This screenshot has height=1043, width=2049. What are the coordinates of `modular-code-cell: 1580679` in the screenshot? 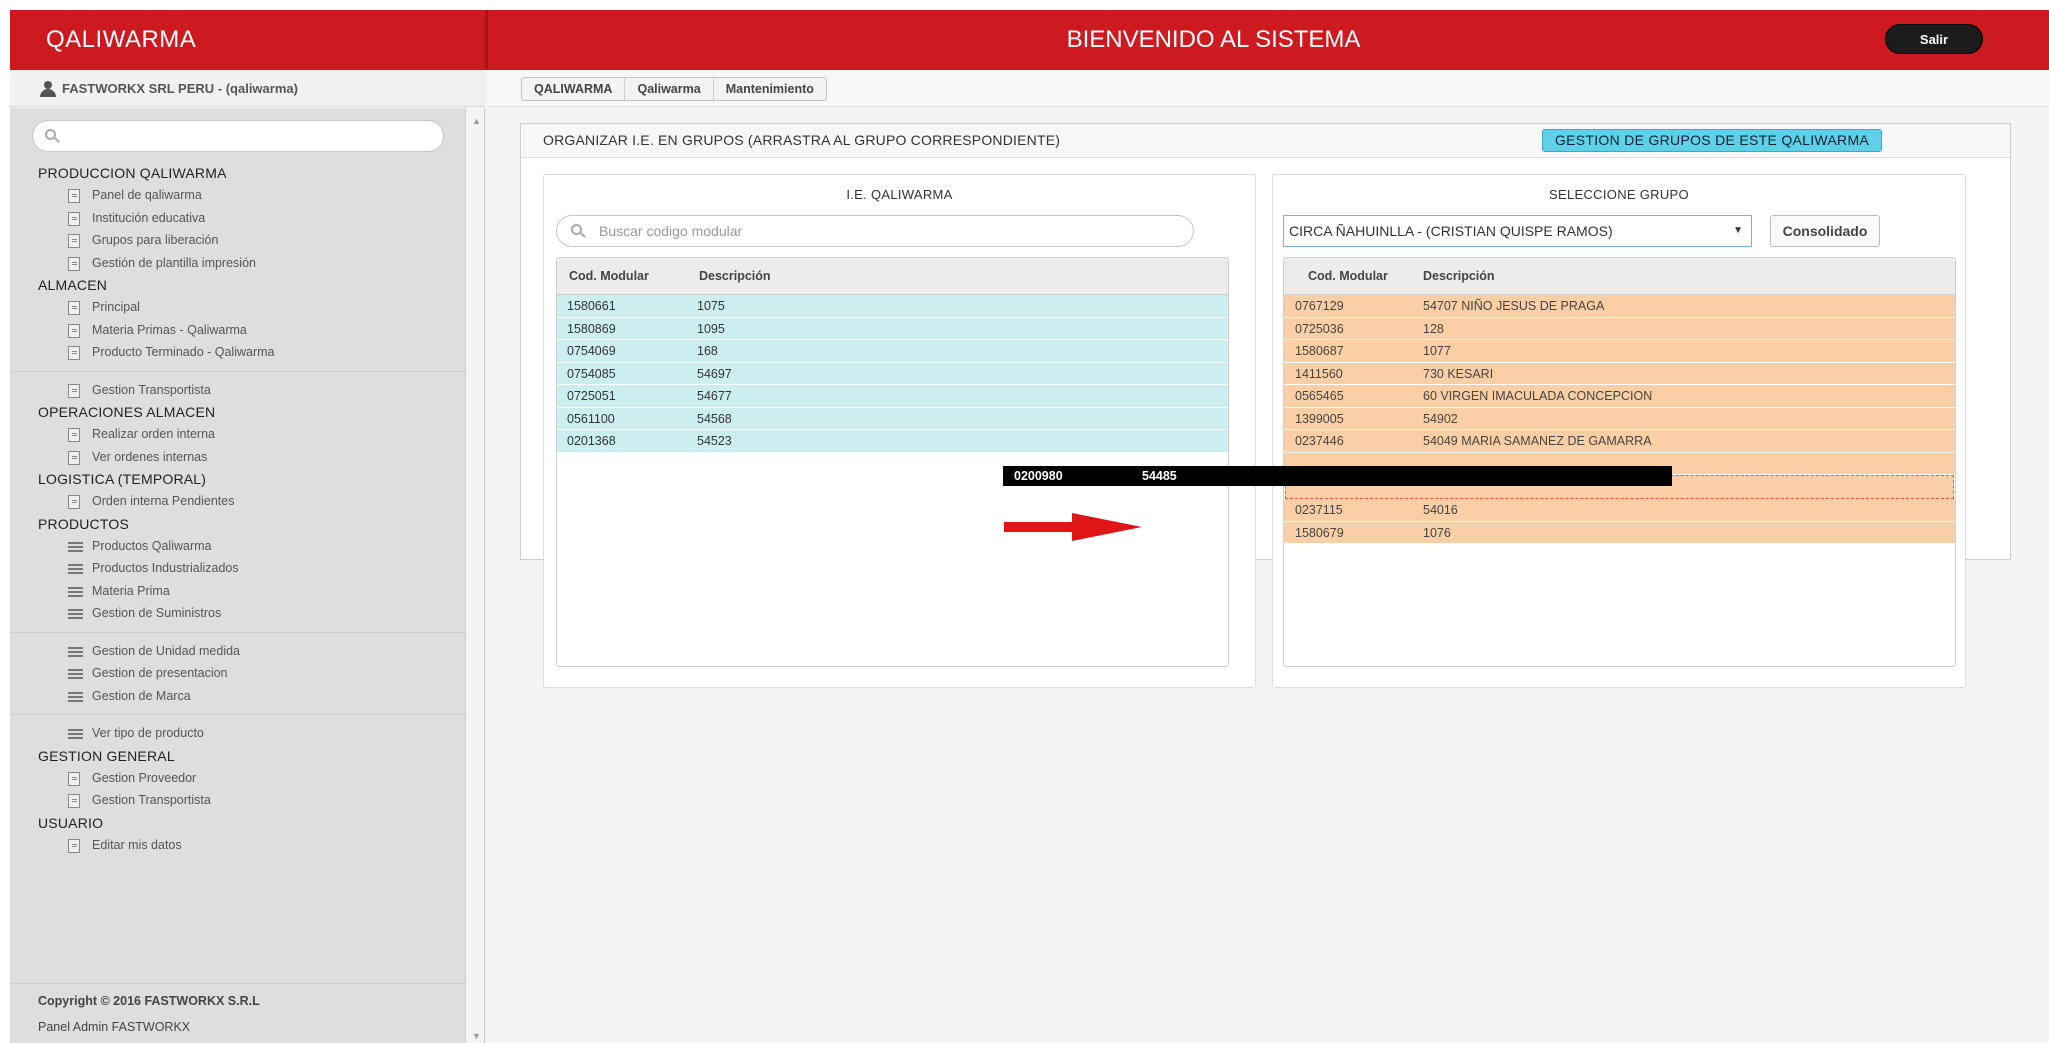 It's located at (1319, 532).